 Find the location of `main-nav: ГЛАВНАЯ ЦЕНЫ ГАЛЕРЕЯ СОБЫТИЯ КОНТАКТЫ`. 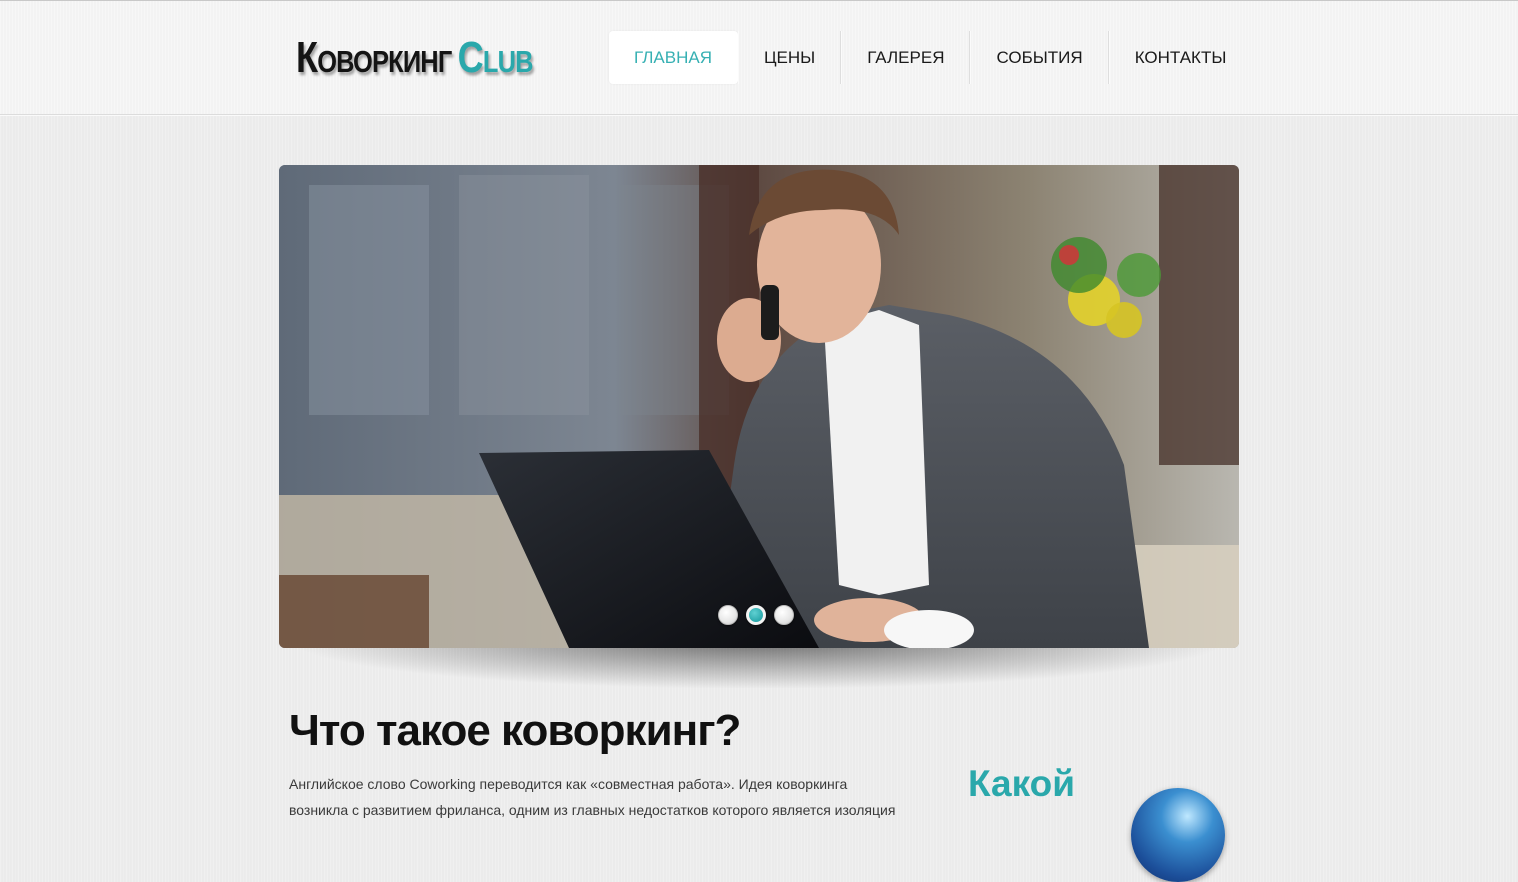

main-nav: ГЛАВНАЯ ЦЕНЫ ГАЛЕРЕЯ СОБЫТИЯ КОНТАКТЫ is located at coordinates (930, 57).